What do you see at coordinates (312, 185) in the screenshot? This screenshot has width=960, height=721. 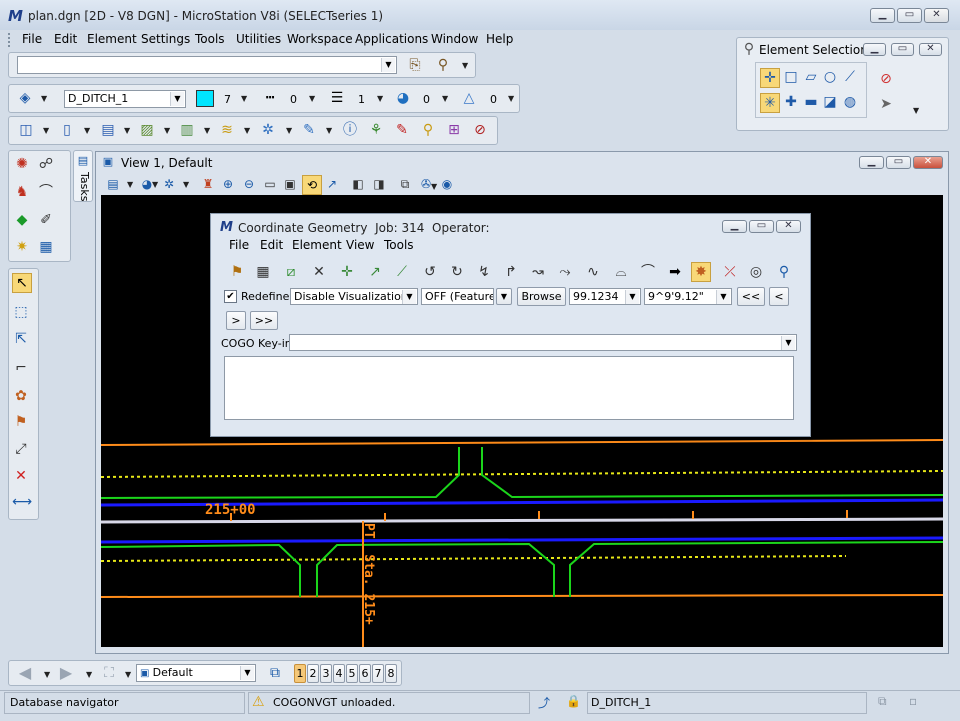 I see `rotate-view-icon: ⟲` at bounding box center [312, 185].